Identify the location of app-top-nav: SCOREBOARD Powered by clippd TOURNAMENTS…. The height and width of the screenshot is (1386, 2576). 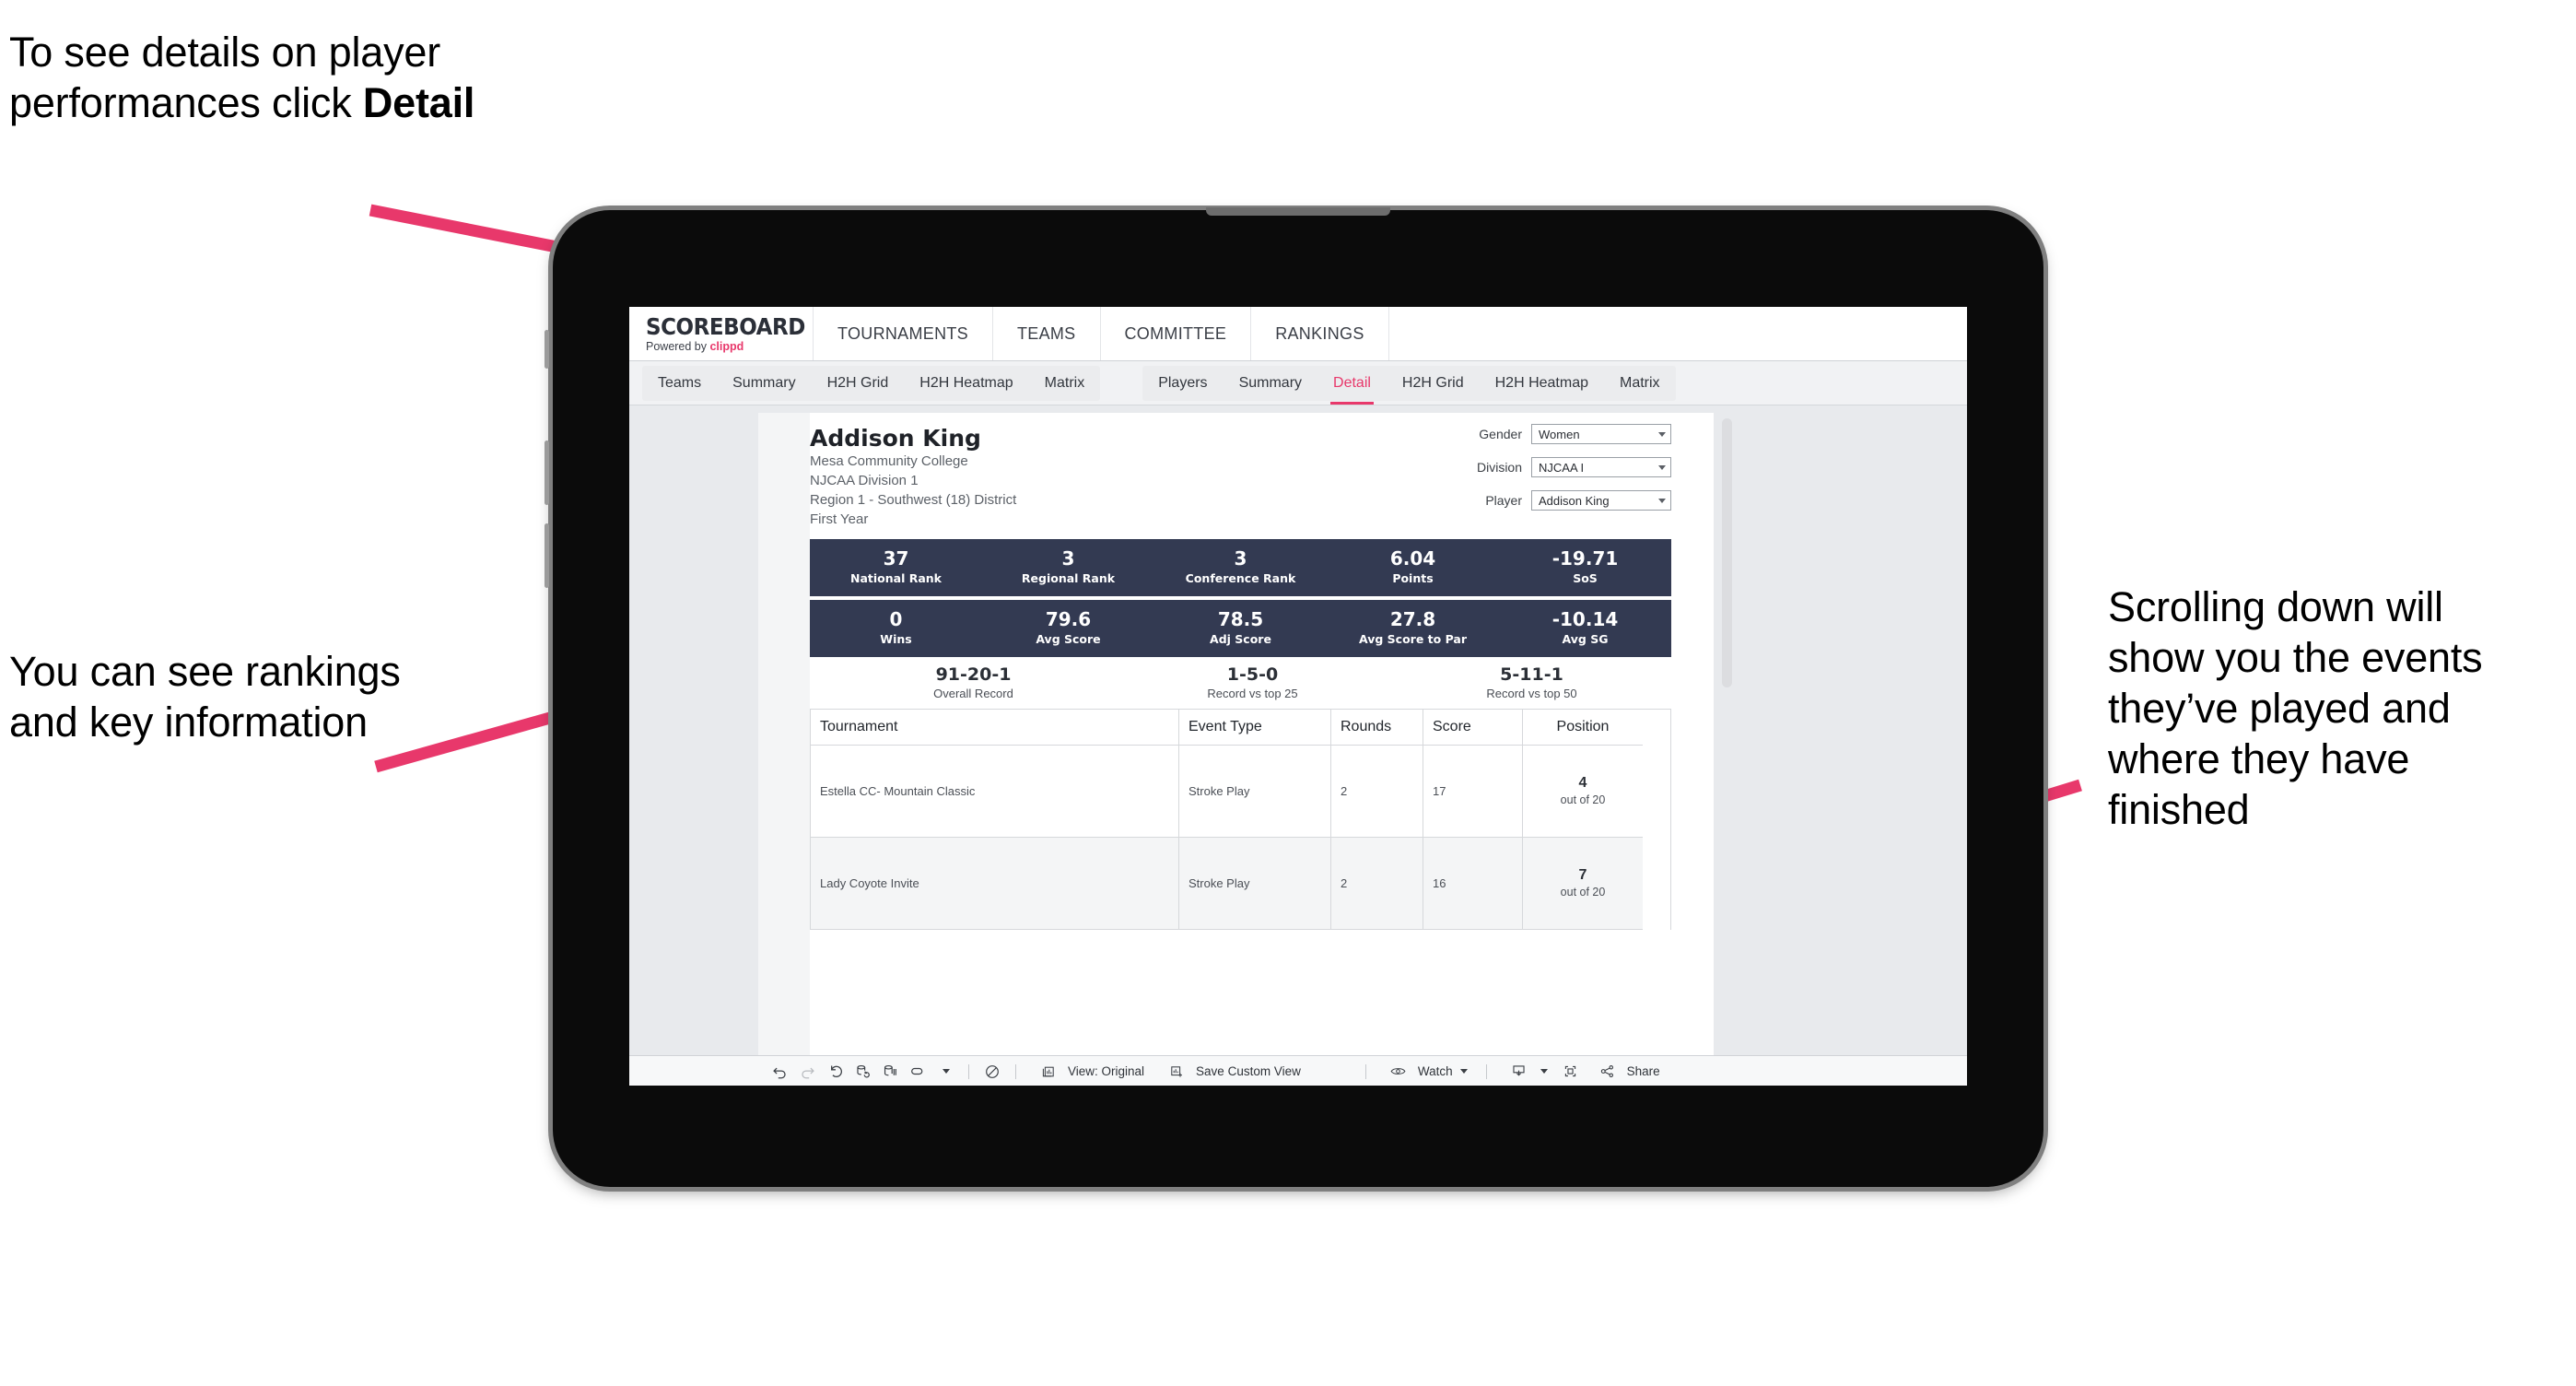
(1298, 334).